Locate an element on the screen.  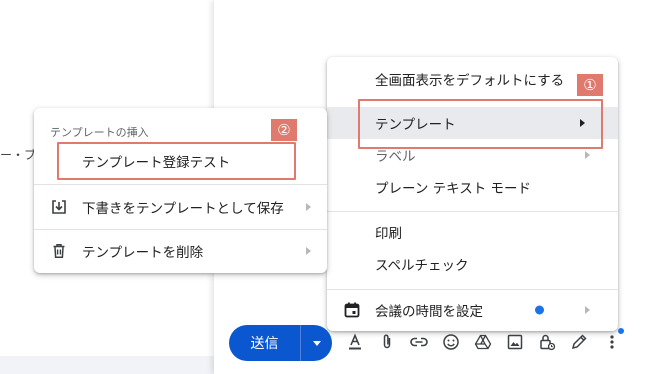
trash-icon is located at coordinates (59, 251).